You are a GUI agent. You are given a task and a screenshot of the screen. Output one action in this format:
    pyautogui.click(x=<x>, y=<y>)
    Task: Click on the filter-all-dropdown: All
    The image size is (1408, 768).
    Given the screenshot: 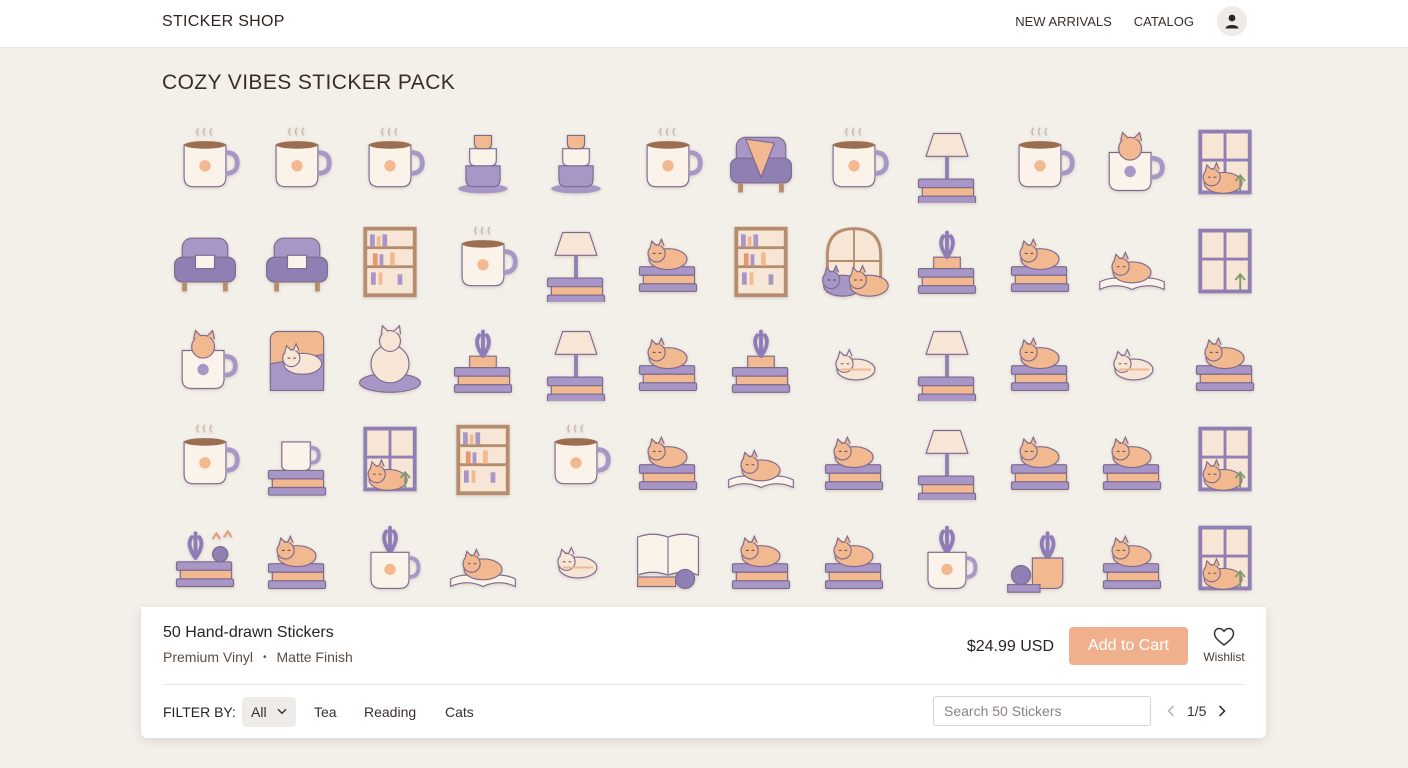 What is the action you would take?
    pyautogui.click(x=269, y=712)
    